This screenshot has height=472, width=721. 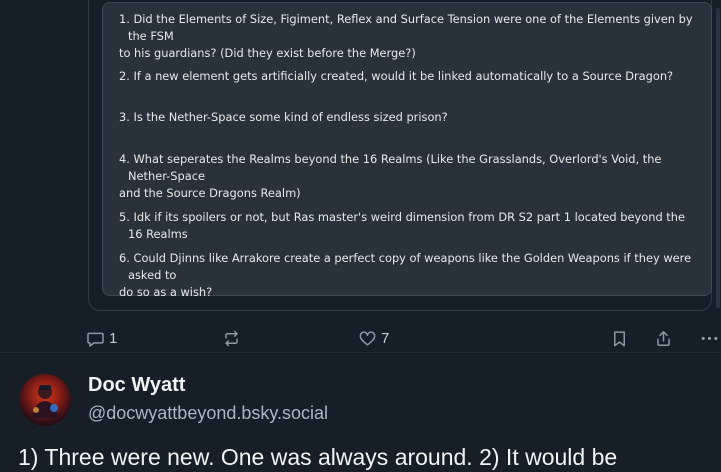 I want to click on avatar, so click(x=45, y=400).